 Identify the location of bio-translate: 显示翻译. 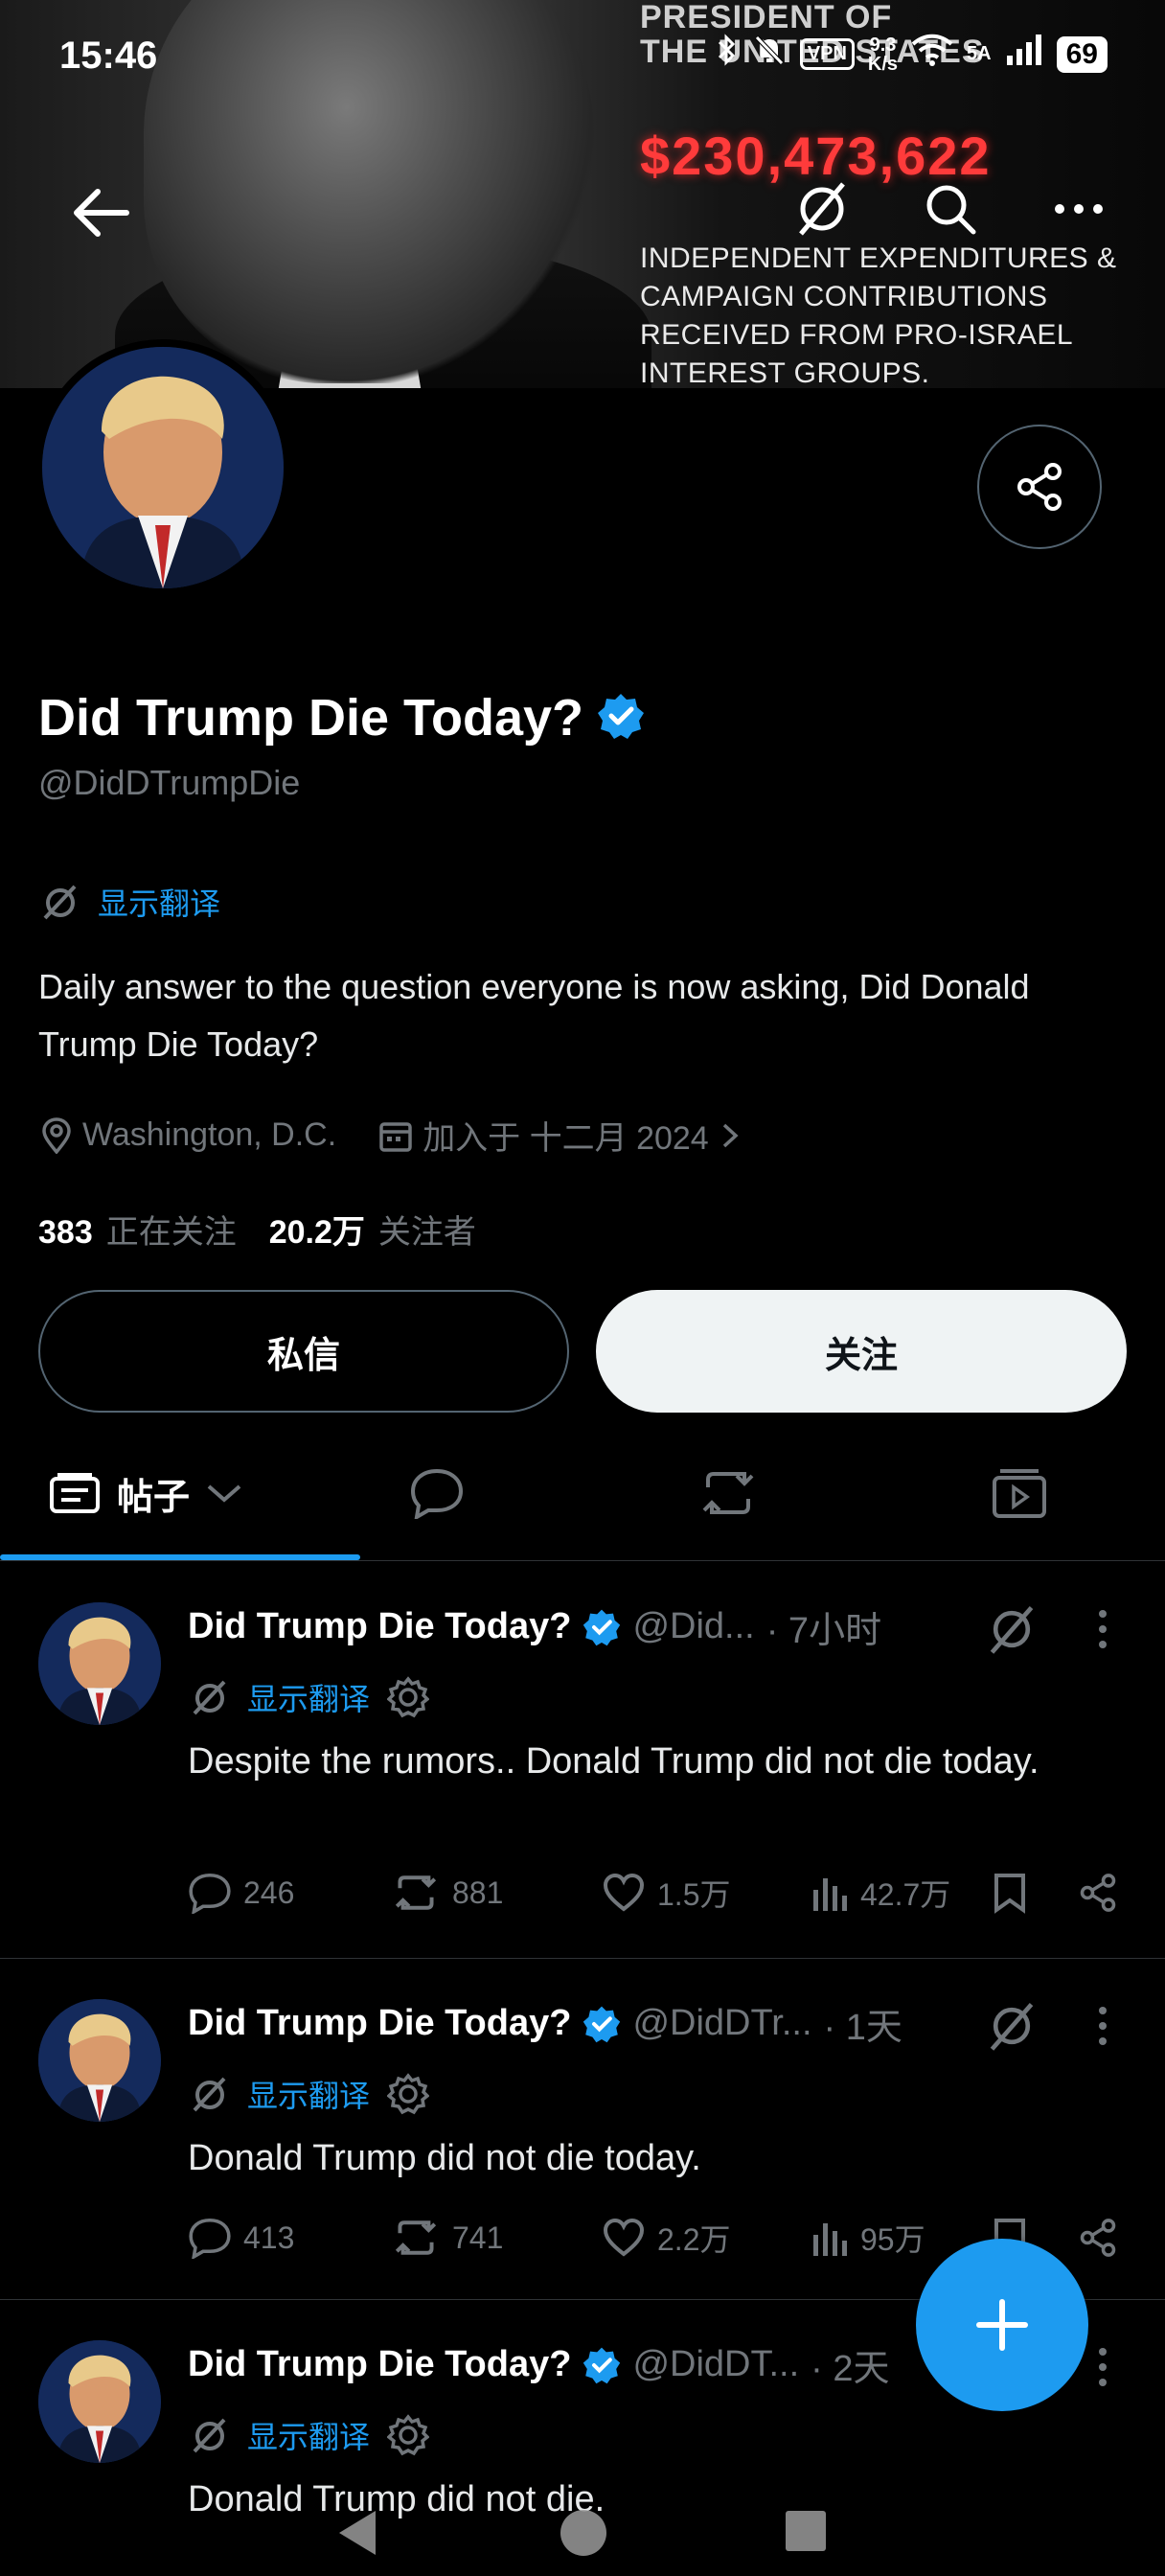
(130, 902).